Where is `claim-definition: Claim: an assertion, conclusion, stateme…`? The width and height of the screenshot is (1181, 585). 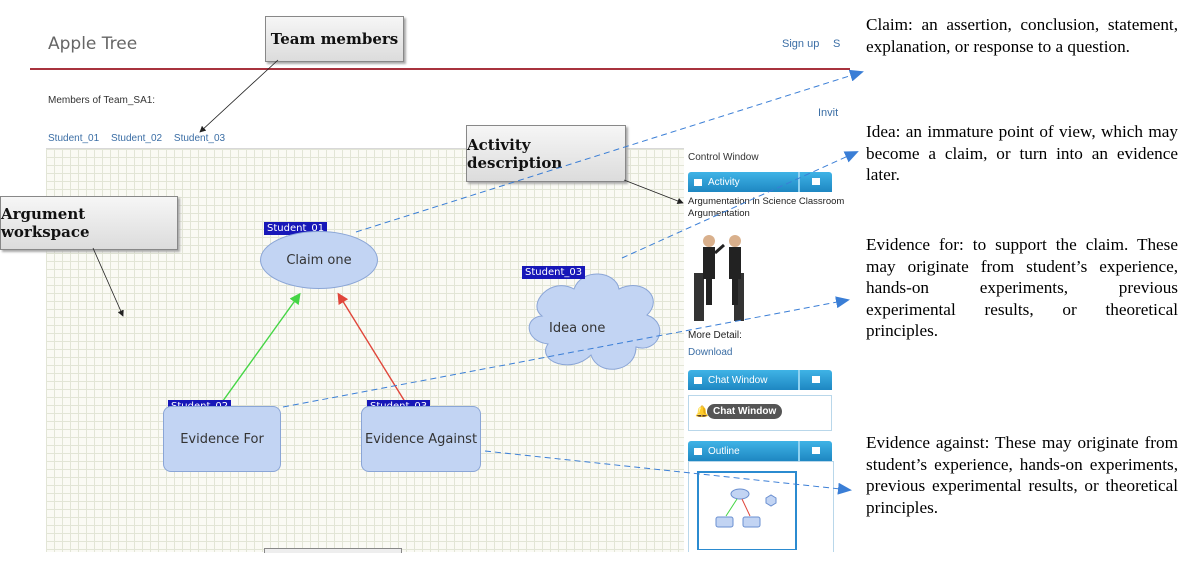 claim-definition: Claim: an assertion, conclusion, stateme… is located at coordinates (1022, 35).